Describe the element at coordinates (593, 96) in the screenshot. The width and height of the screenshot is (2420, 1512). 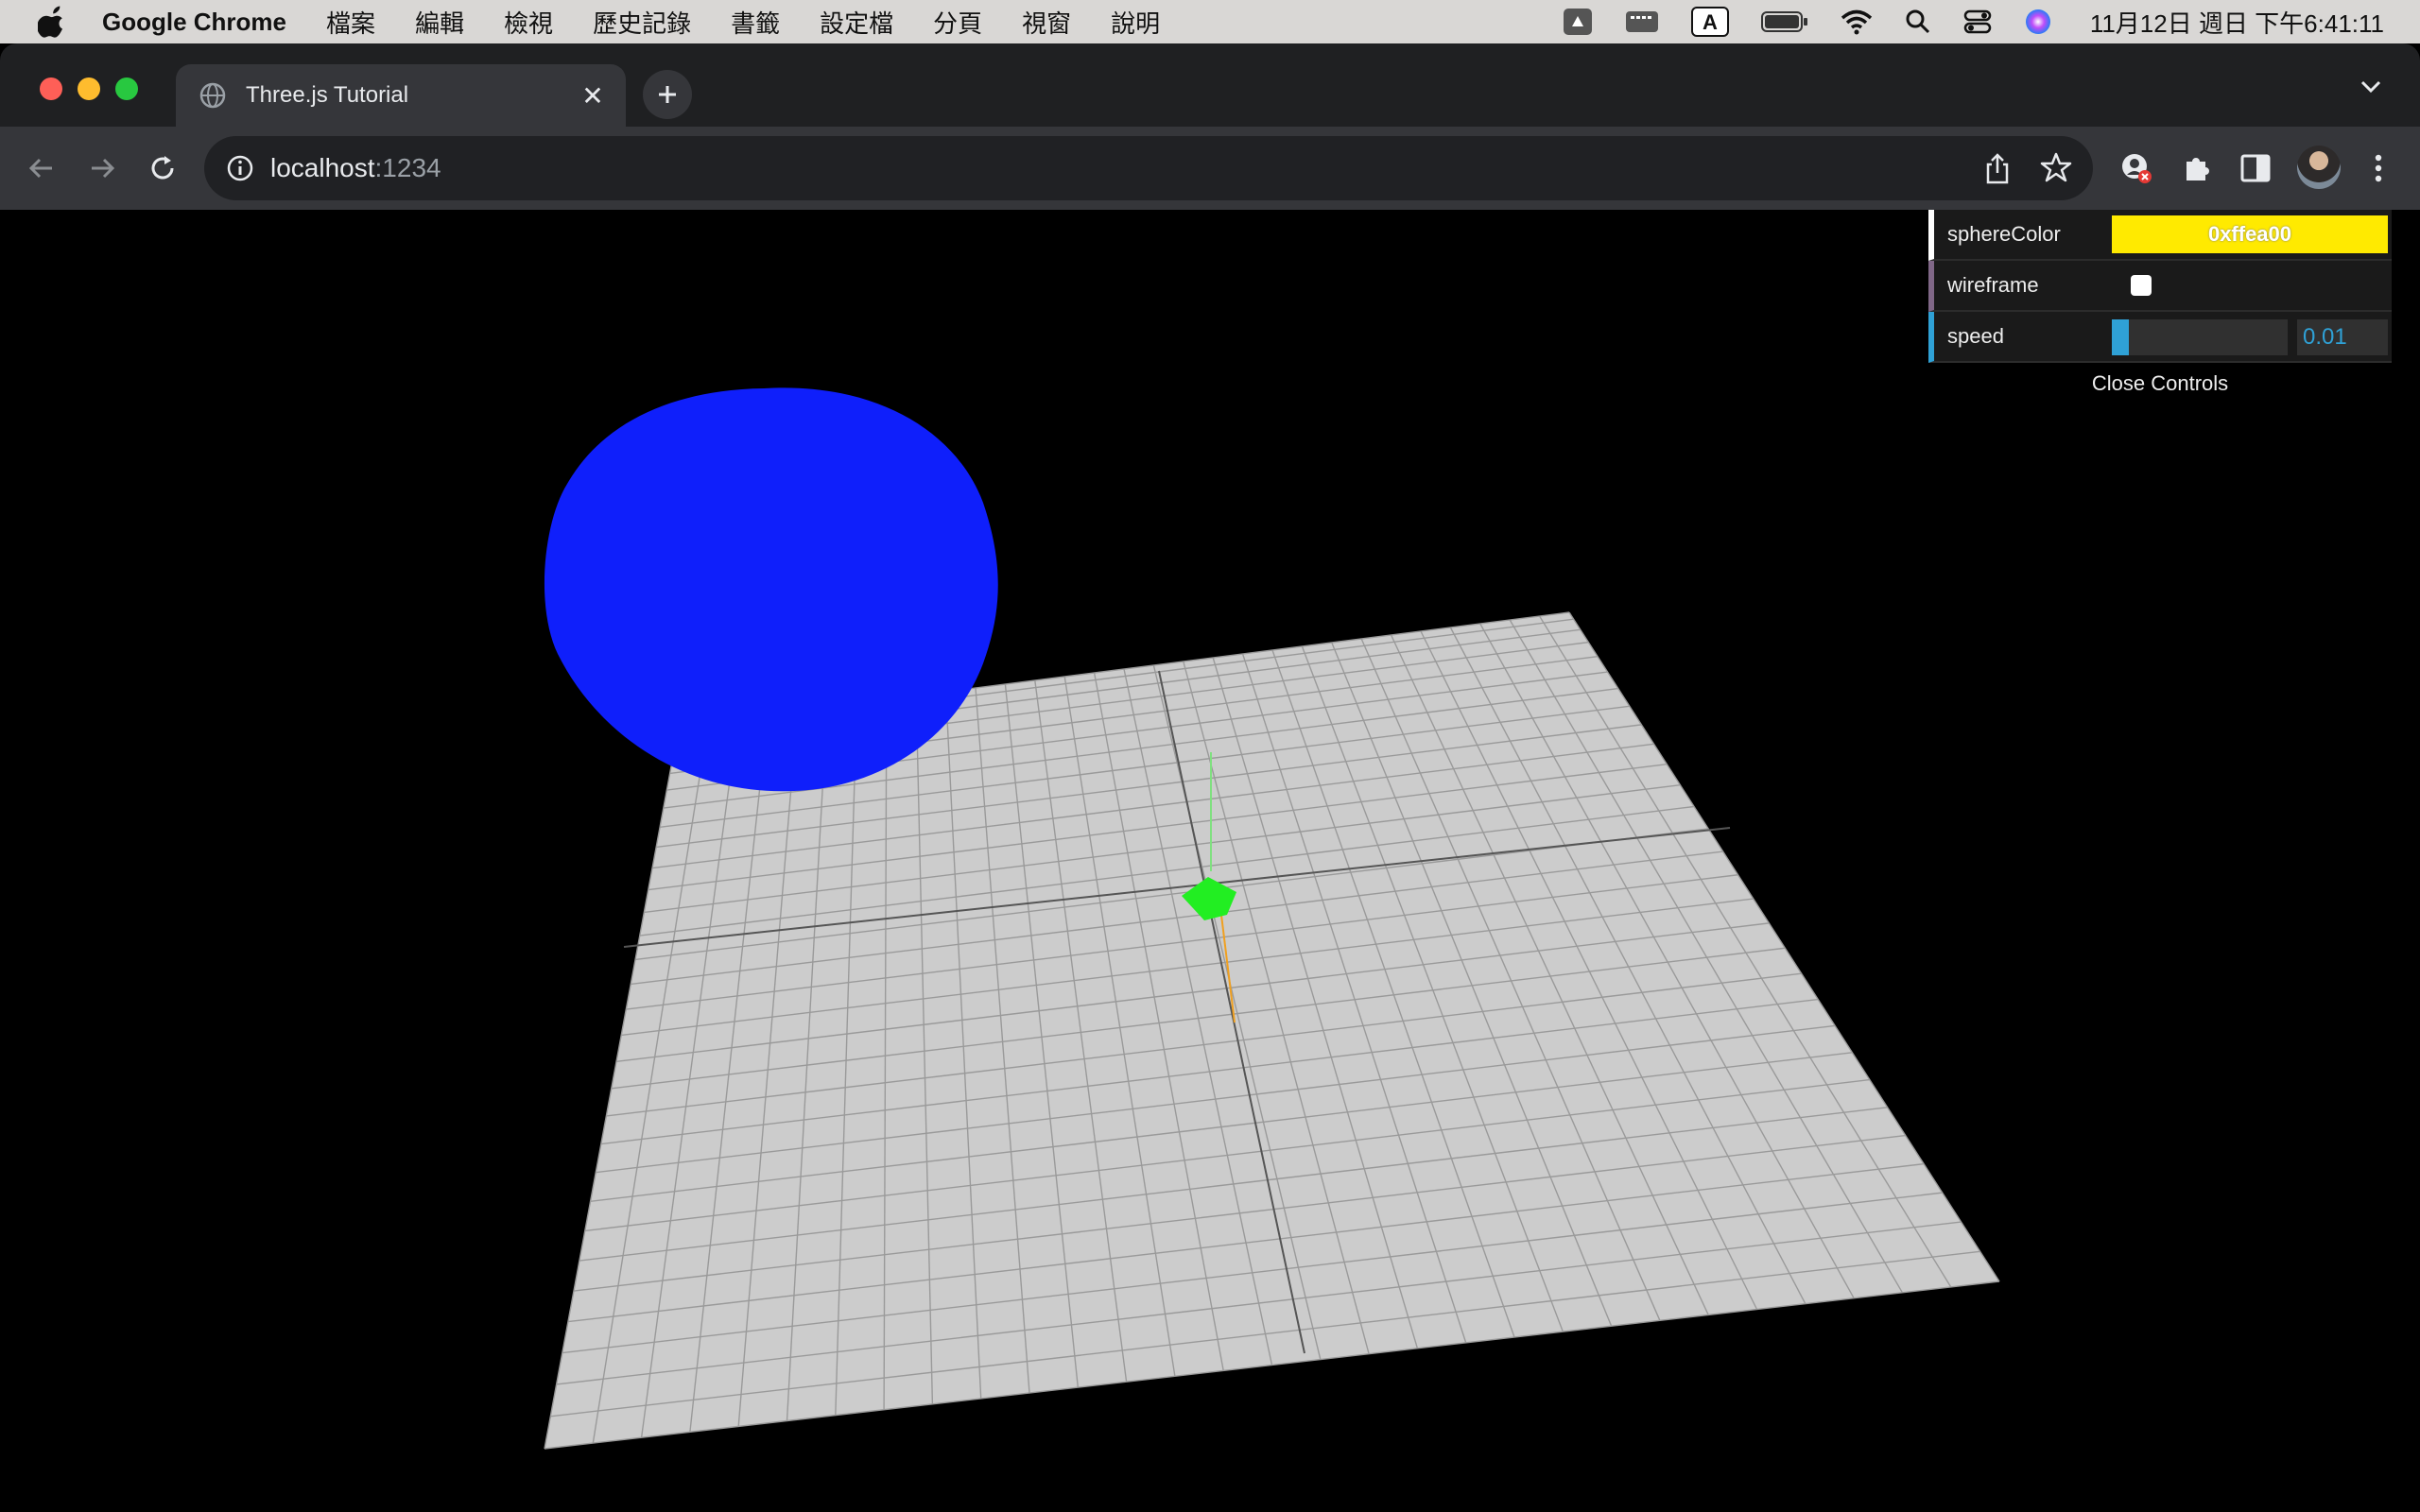
I see `close-tab-icon: ✕` at that location.